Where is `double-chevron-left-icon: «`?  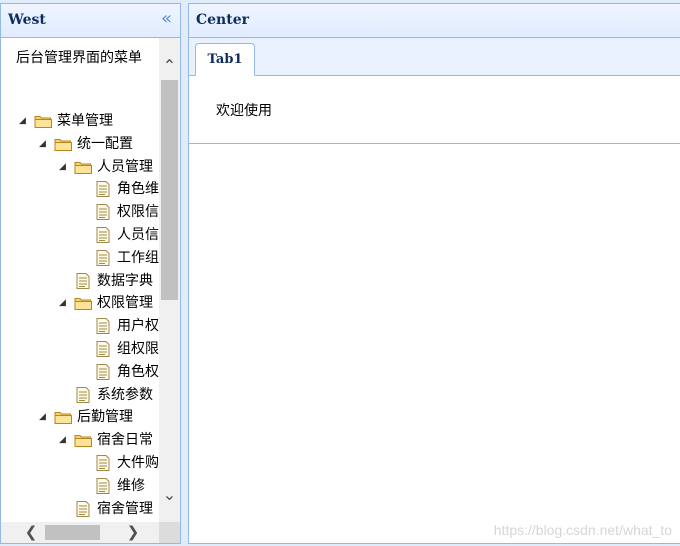 double-chevron-left-icon: « is located at coordinates (166, 19).